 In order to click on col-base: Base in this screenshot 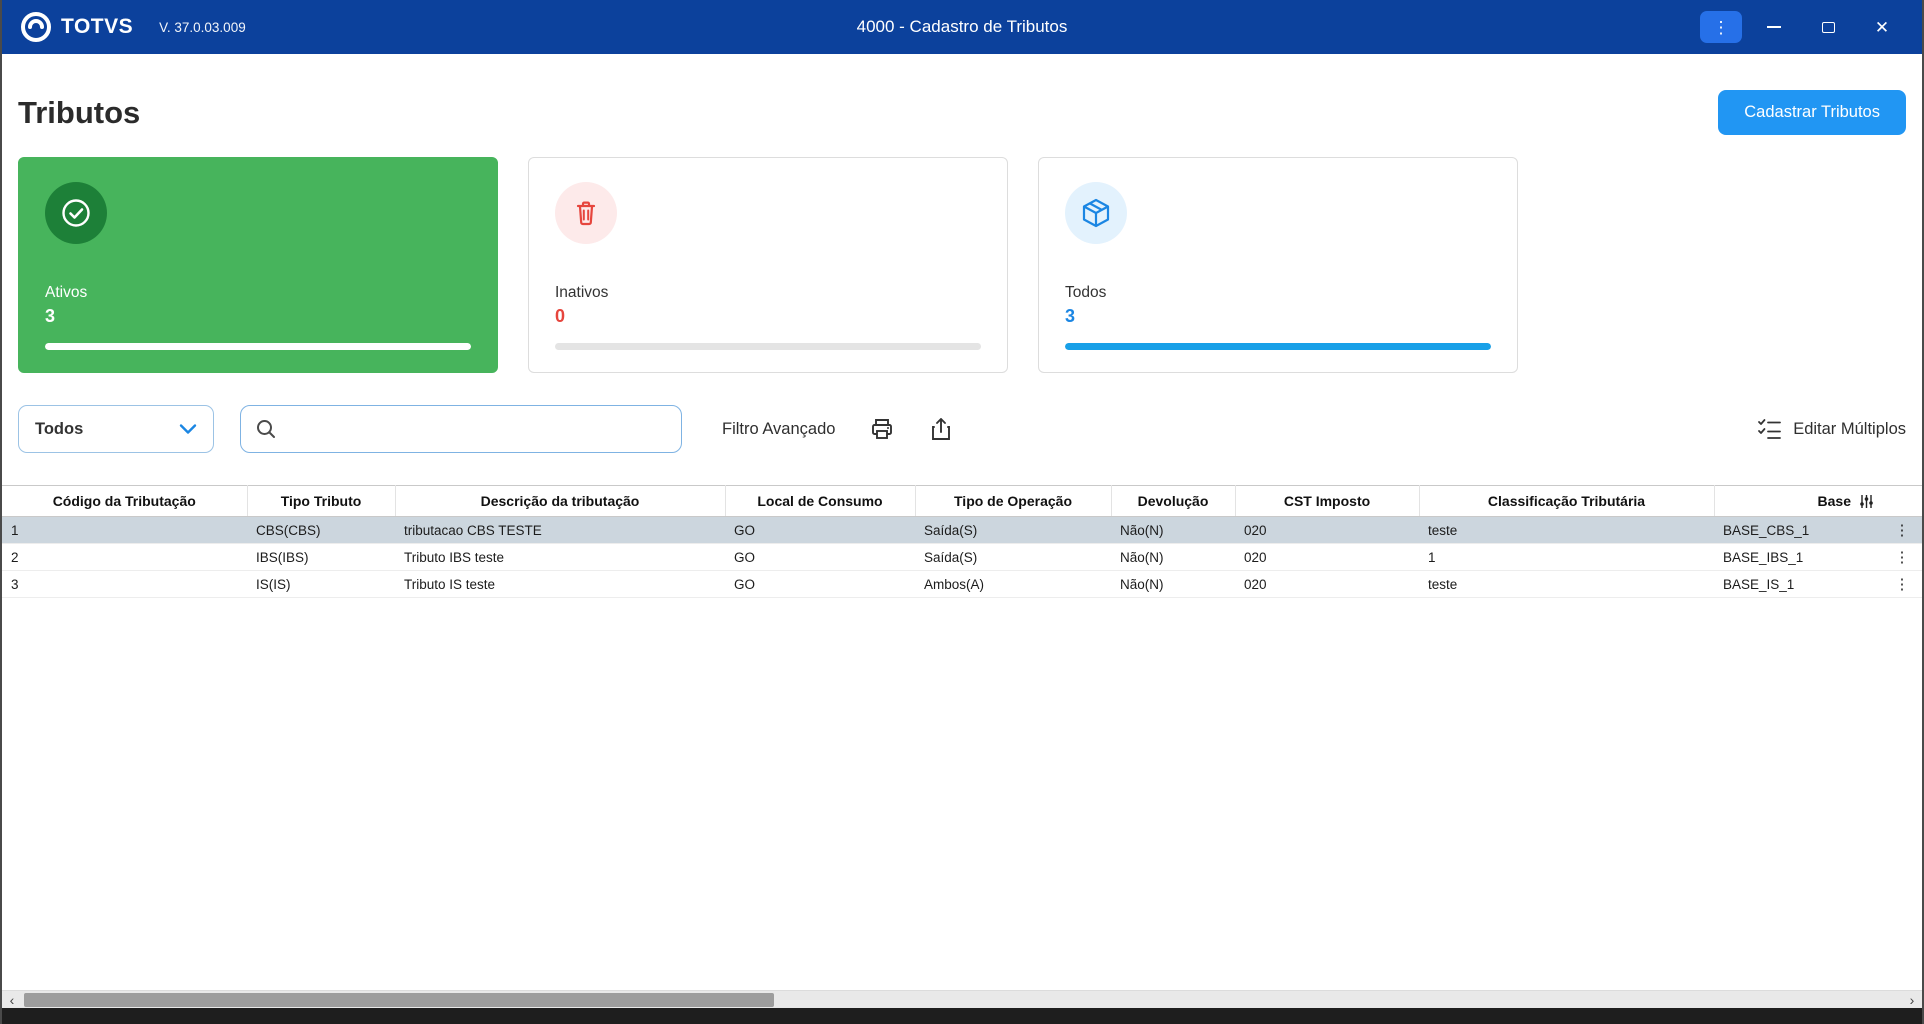, I will do `click(1798, 501)`.